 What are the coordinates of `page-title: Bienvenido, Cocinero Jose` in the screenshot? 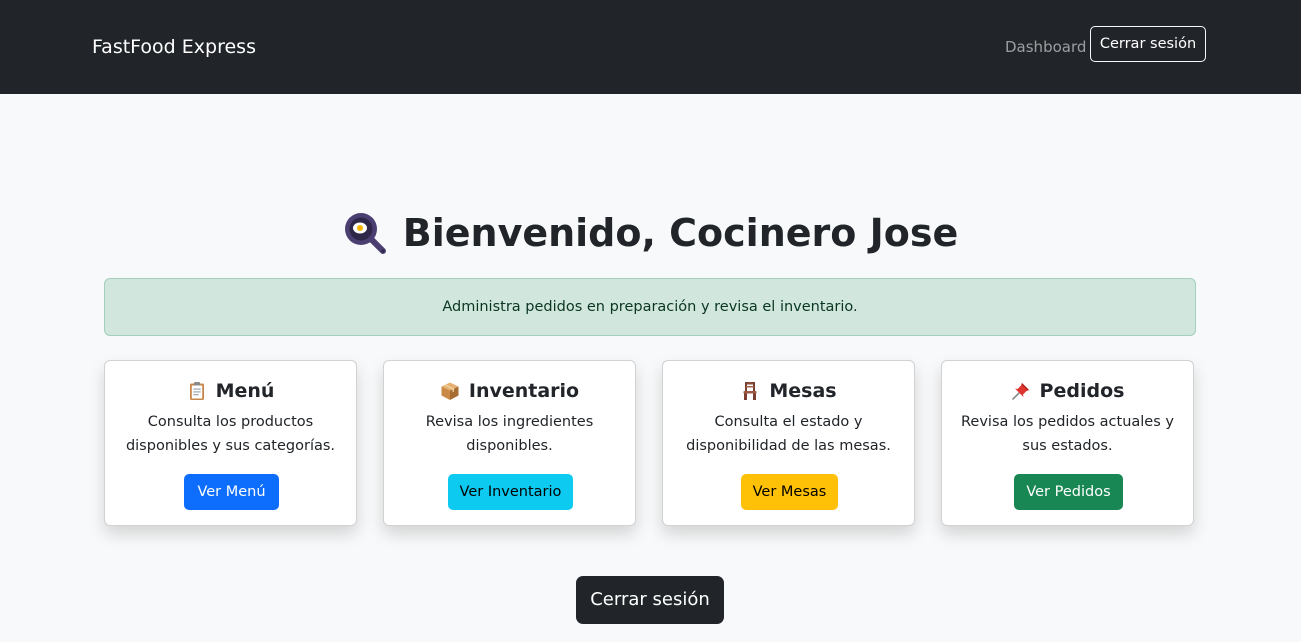 It's located at (680, 233).